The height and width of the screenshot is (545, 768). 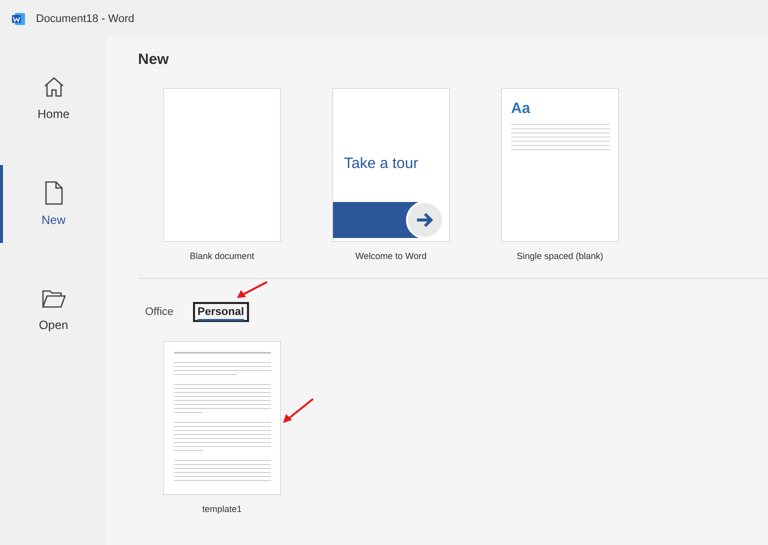 What do you see at coordinates (222, 256) in the screenshot?
I see `template-label: Blank document` at bounding box center [222, 256].